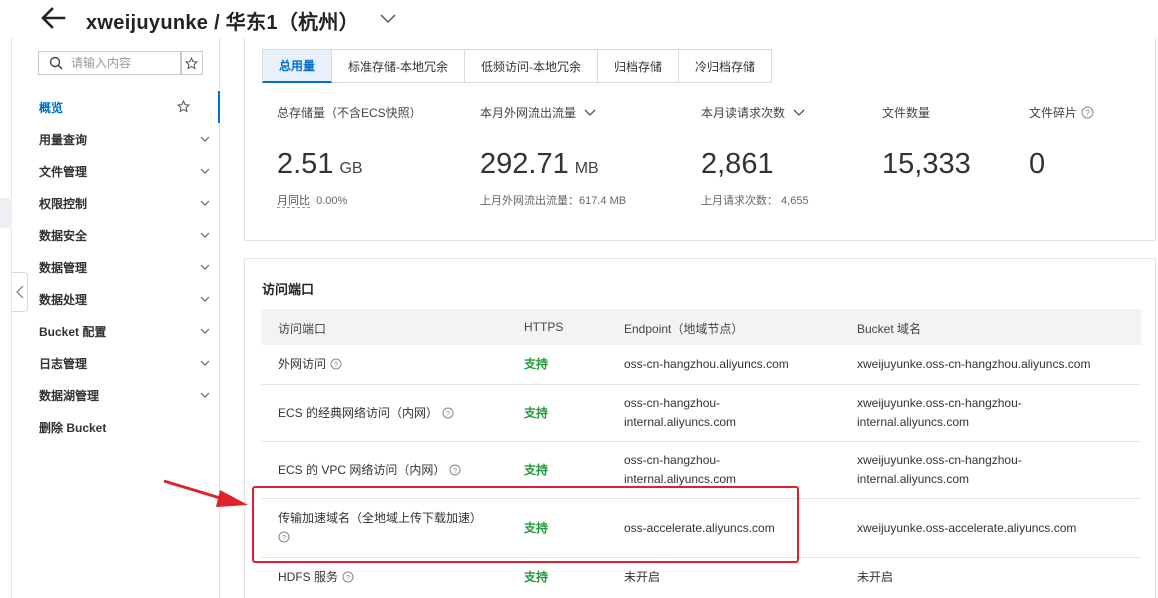 This screenshot has height=598, width=1158. Describe the element at coordinates (684, 329) in the screenshot. I see `column-header: Endpoint（地域节点）` at that location.